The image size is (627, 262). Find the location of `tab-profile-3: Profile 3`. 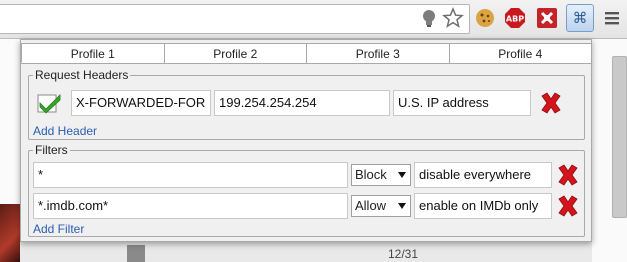

tab-profile-3: Profile 3 is located at coordinates (378, 53).